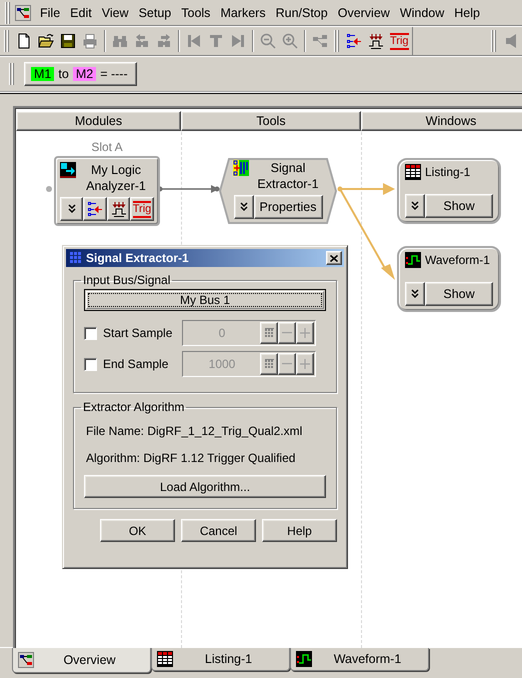 The height and width of the screenshot is (678, 522). I want to click on port-dot, so click(49, 189).